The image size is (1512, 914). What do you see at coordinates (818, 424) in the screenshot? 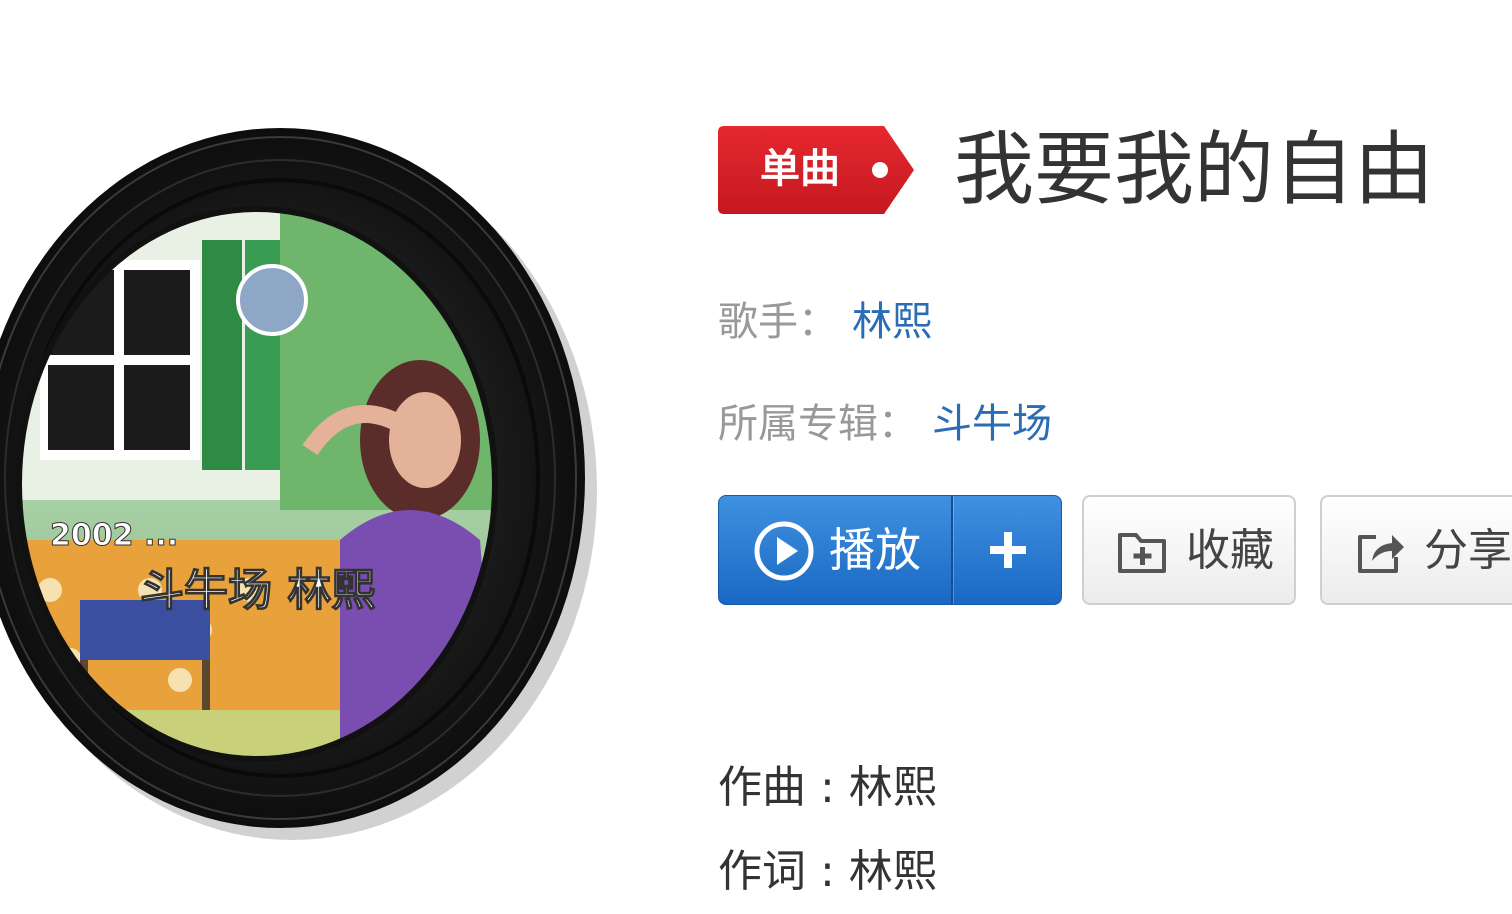
I see `album-label: 所属专辑：` at bounding box center [818, 424].